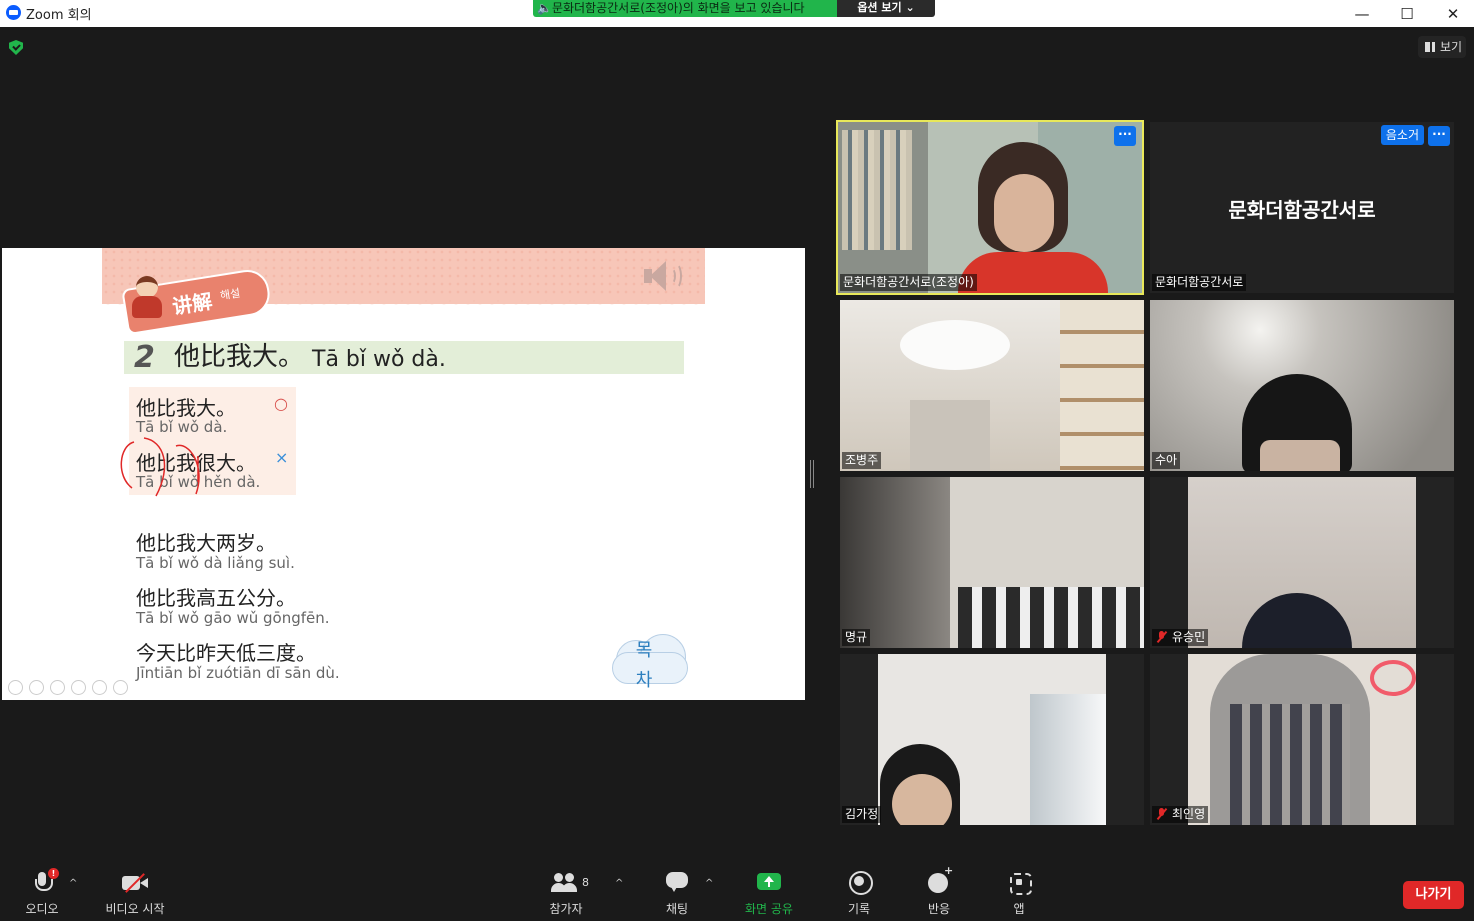  Describe the element at coordinates (1407, 13) in the screenshot. I see `maximize-button: ☐` at that location.